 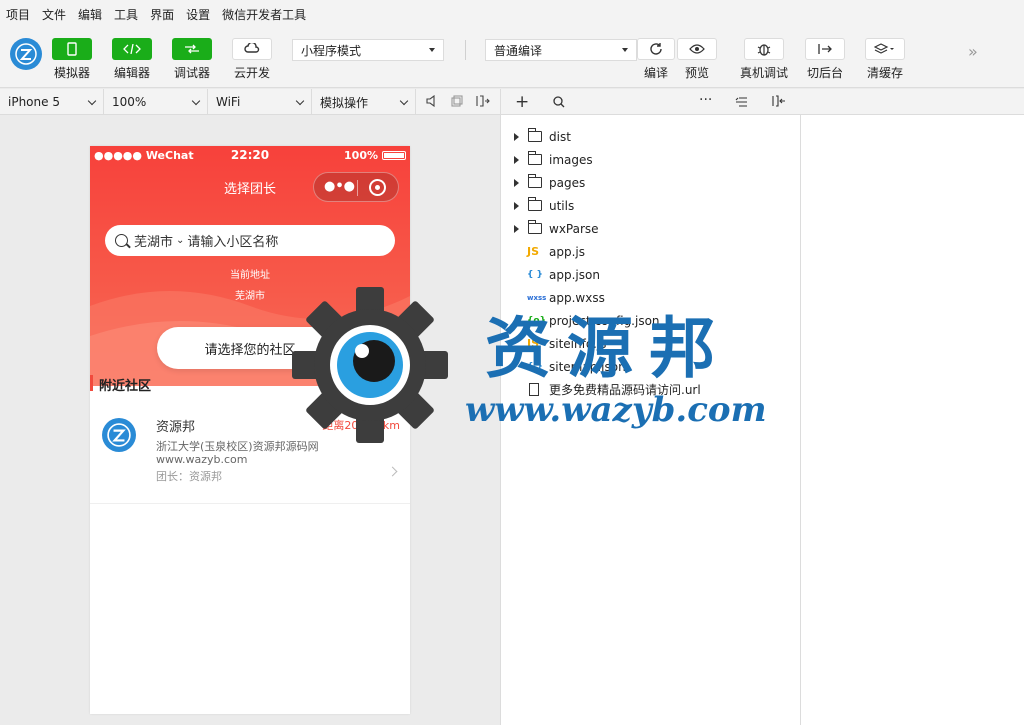 I want to click on file-app-wxss: wxss app.wxss, so click(x=651, y=297).